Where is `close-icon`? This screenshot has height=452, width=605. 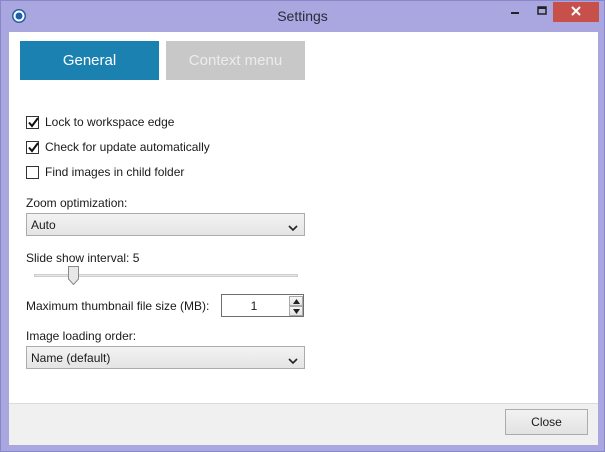 close-icon is located at coordinates (576, 12).